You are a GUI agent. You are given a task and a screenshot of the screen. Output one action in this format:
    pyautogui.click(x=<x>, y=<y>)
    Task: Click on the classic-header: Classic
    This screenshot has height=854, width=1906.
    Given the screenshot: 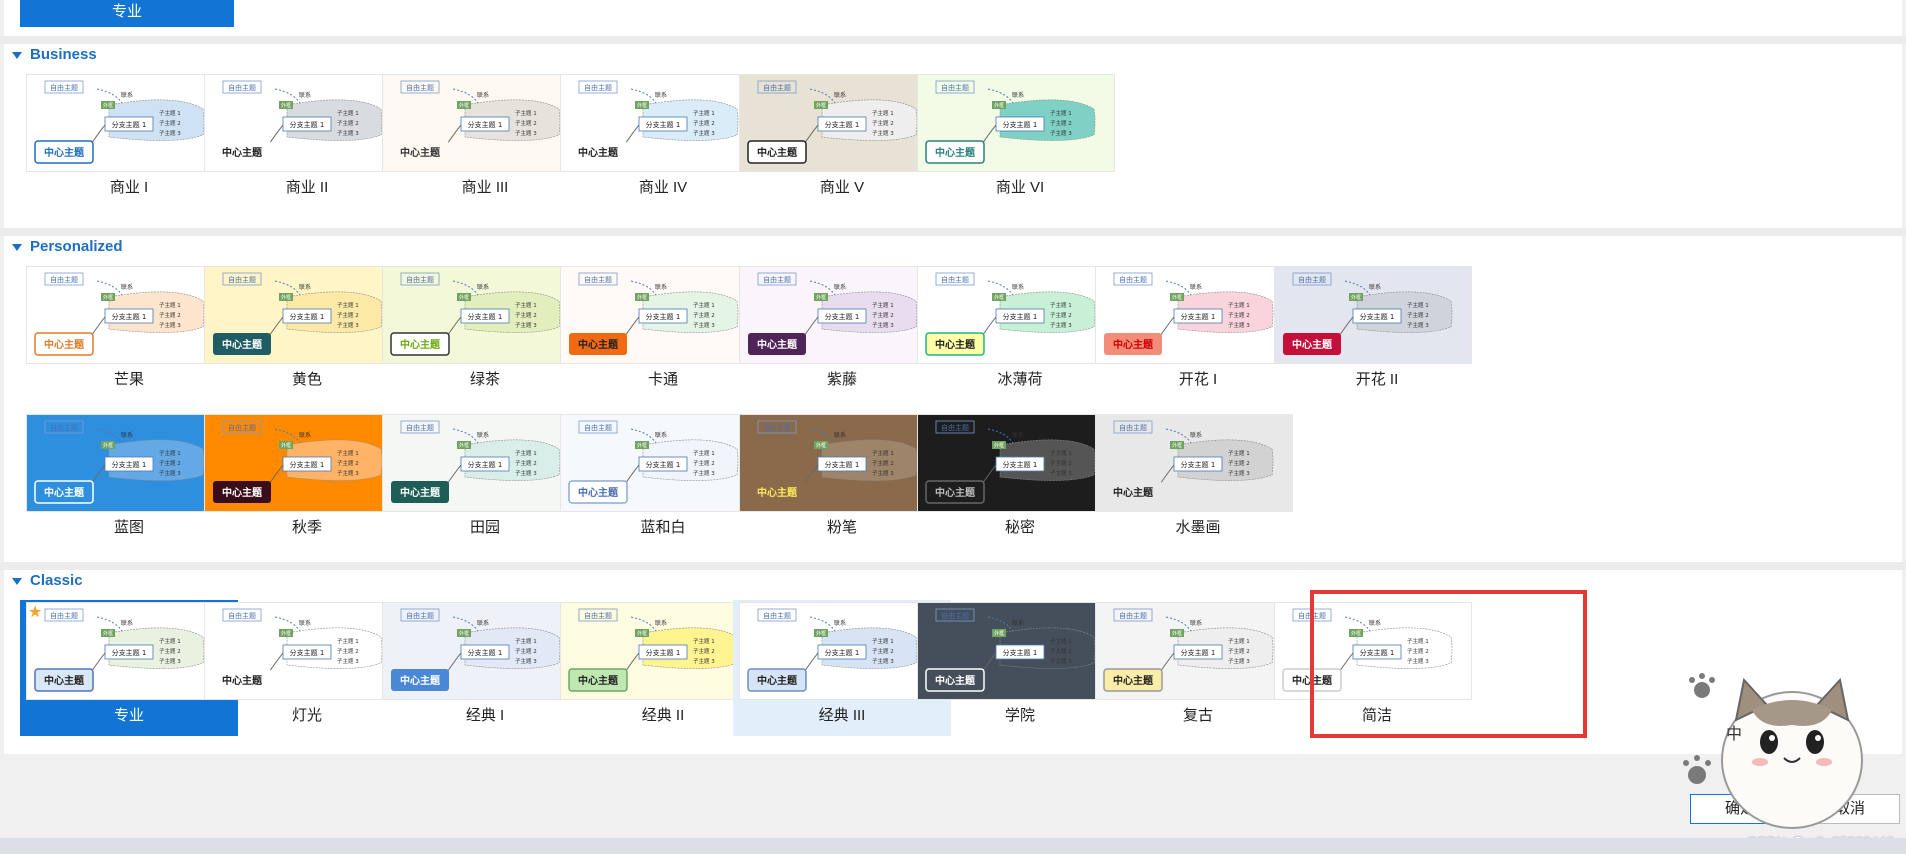 What is the action you would take?
    pyautogui.click(x=47, y=580)
    